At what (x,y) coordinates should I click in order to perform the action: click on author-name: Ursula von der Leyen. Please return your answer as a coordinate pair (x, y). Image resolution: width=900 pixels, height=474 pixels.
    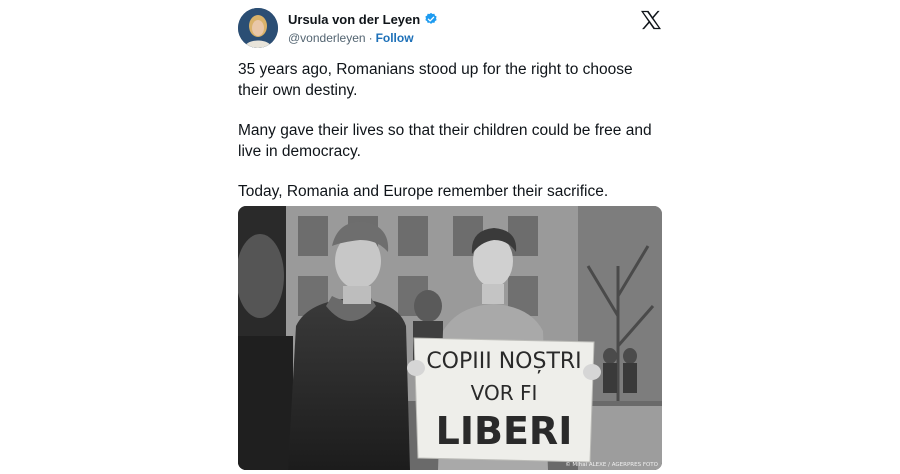
    Looking at the image, I should click on (354, 19).